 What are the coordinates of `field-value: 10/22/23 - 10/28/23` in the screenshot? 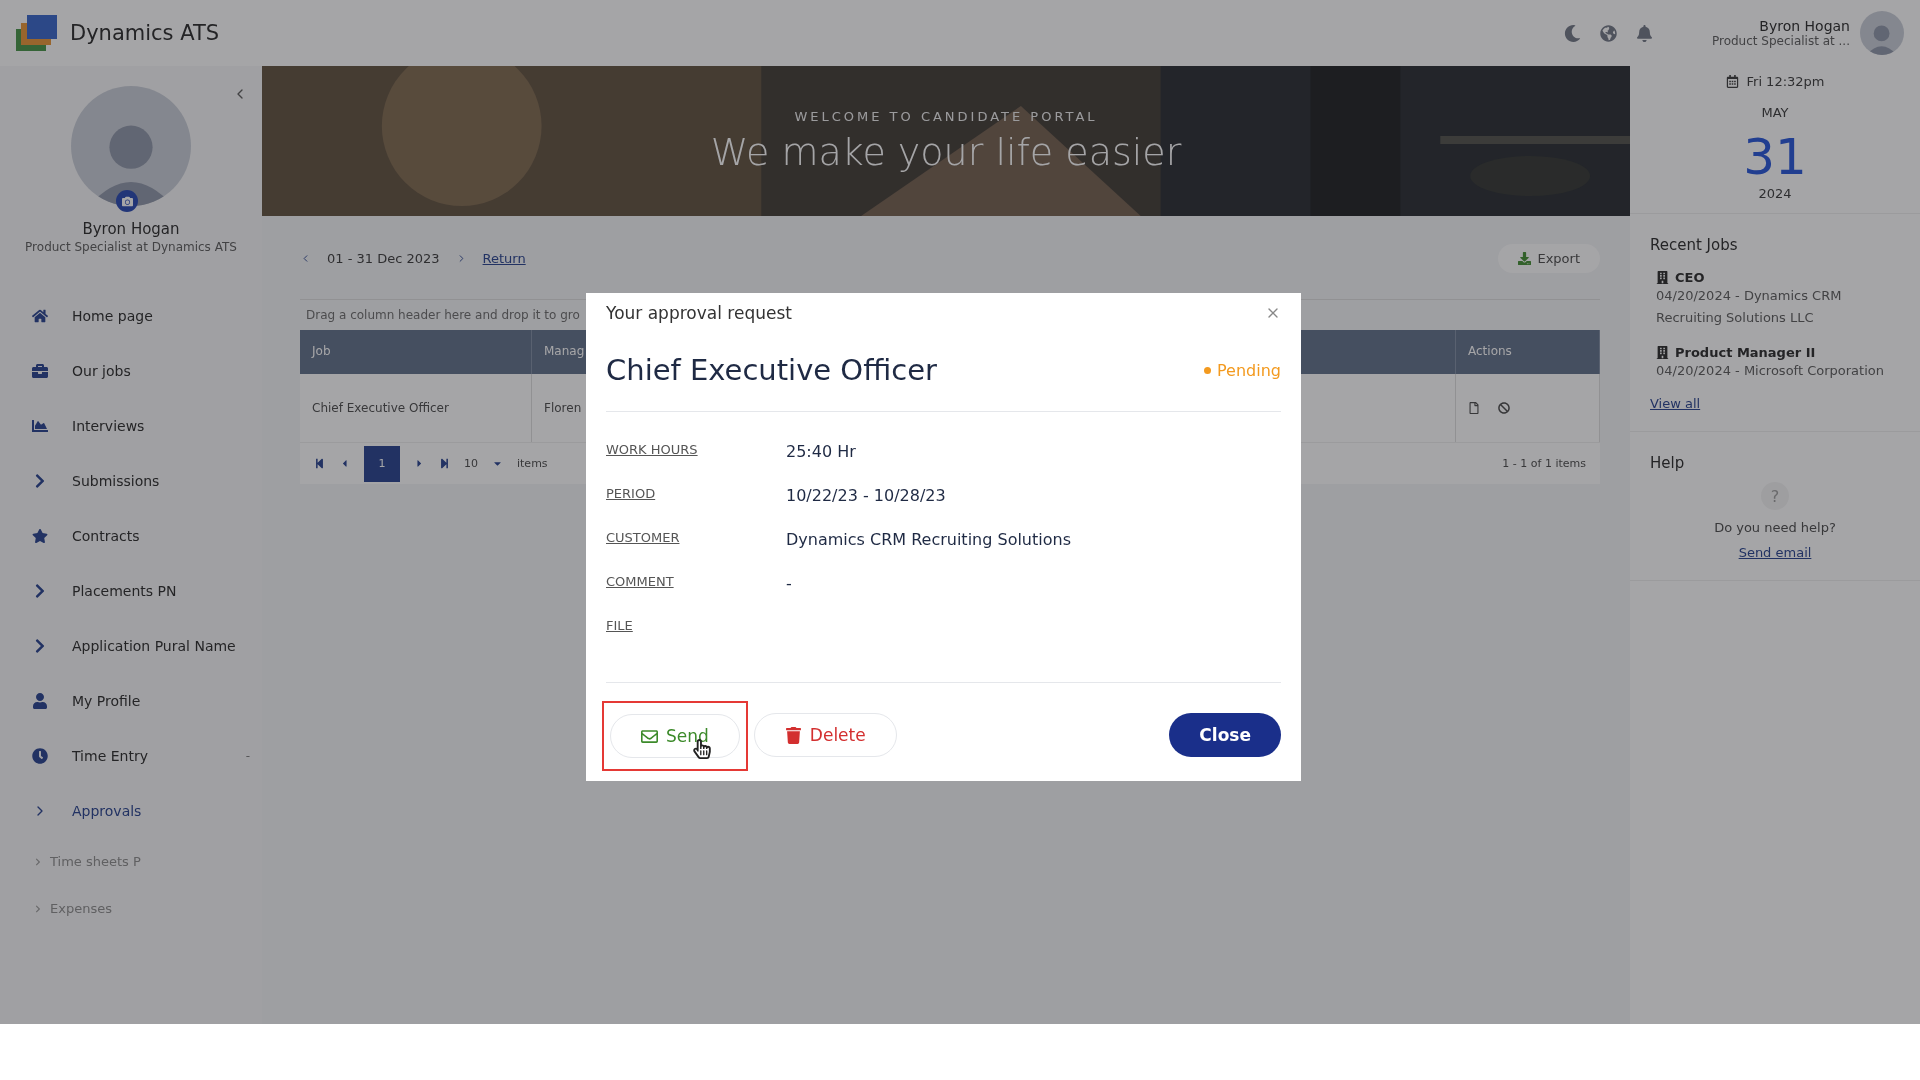 It's located at (866, 496).